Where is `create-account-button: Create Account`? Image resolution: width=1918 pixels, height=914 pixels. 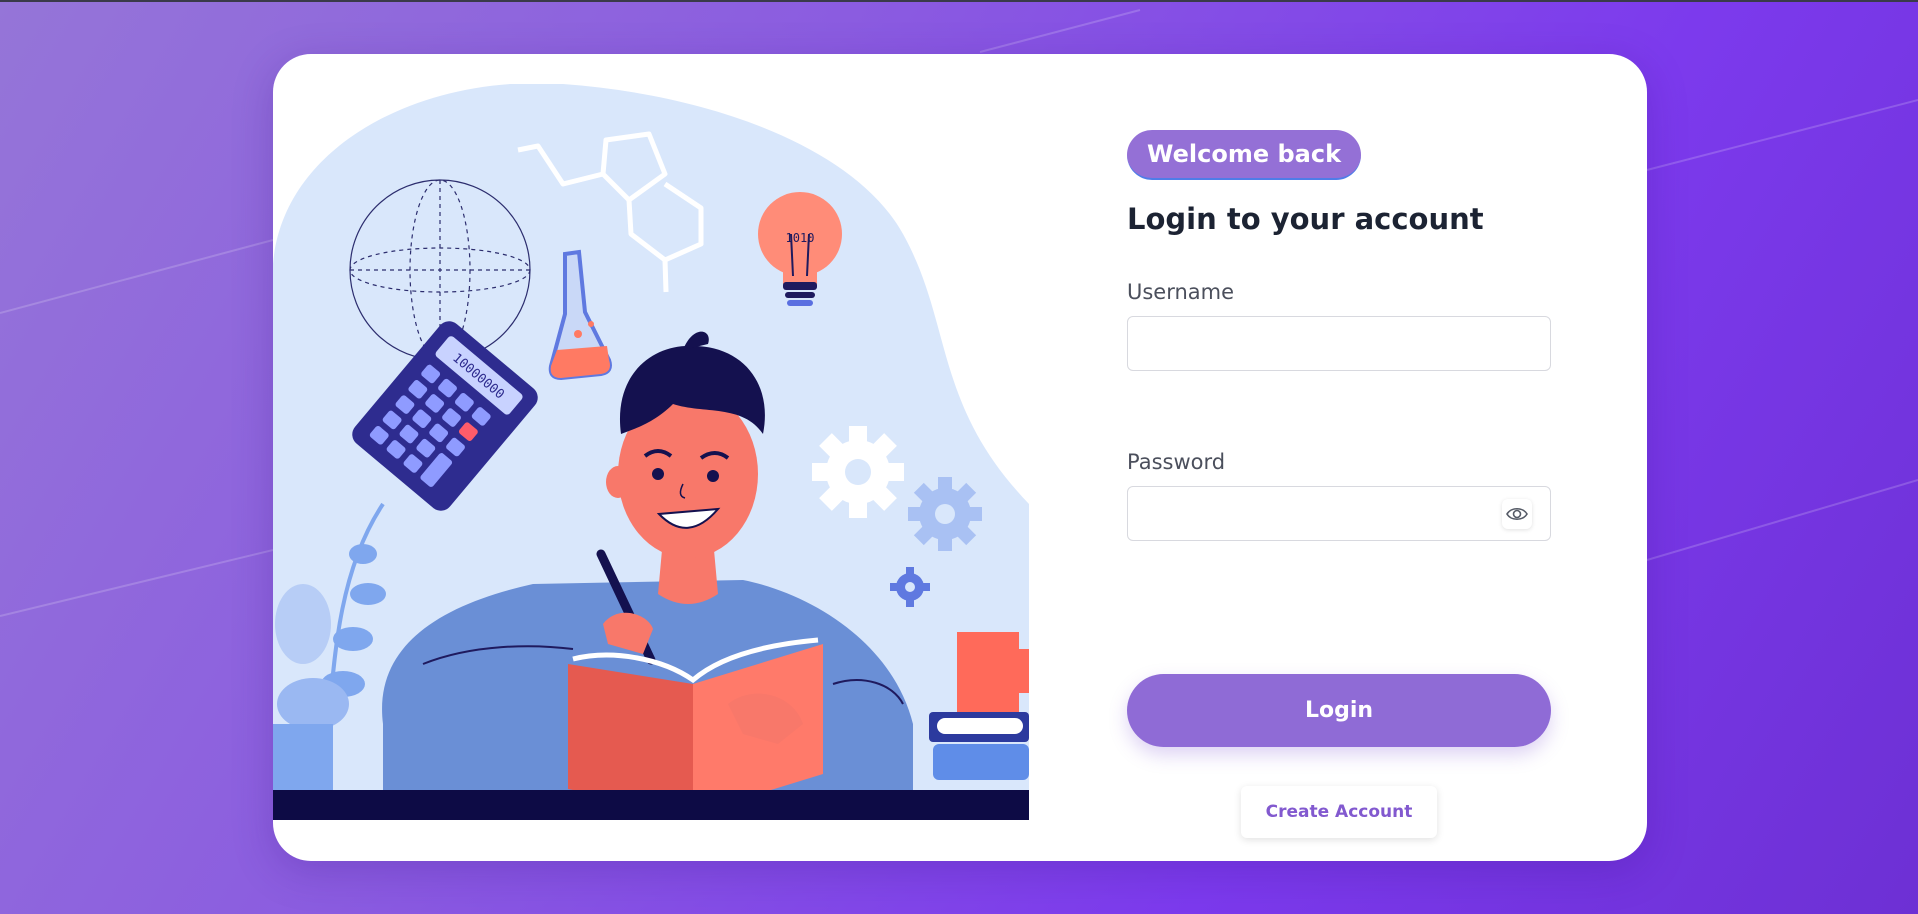
create-account-button: Create Account is located at coordinates (1339, 812).